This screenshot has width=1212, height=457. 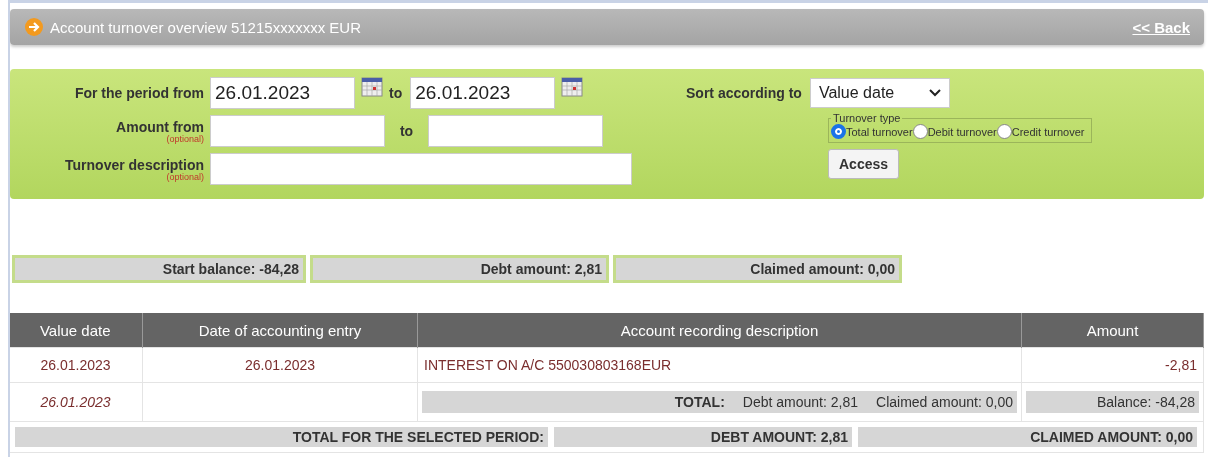 I want to click on field-label: Amount from, so click(x=160, y=126).